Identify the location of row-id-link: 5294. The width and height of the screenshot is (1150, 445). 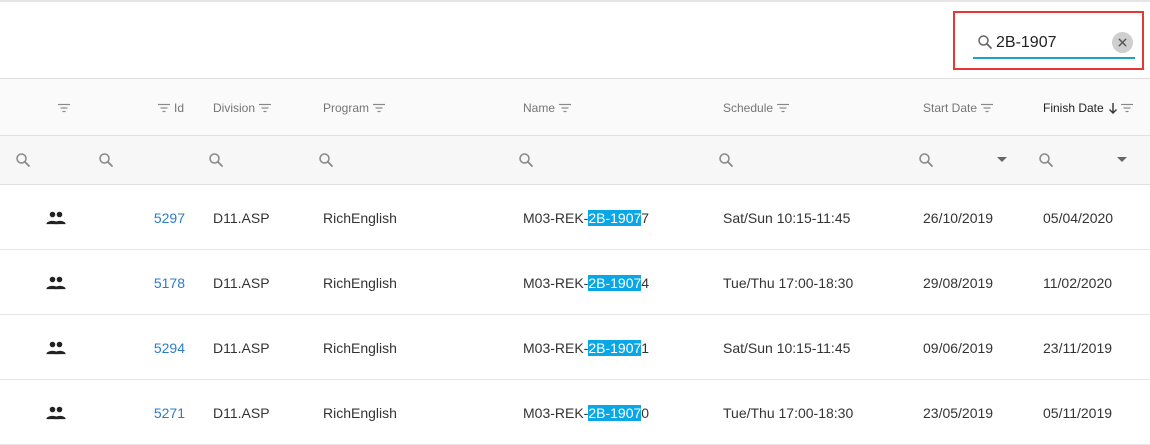
(160, 347).